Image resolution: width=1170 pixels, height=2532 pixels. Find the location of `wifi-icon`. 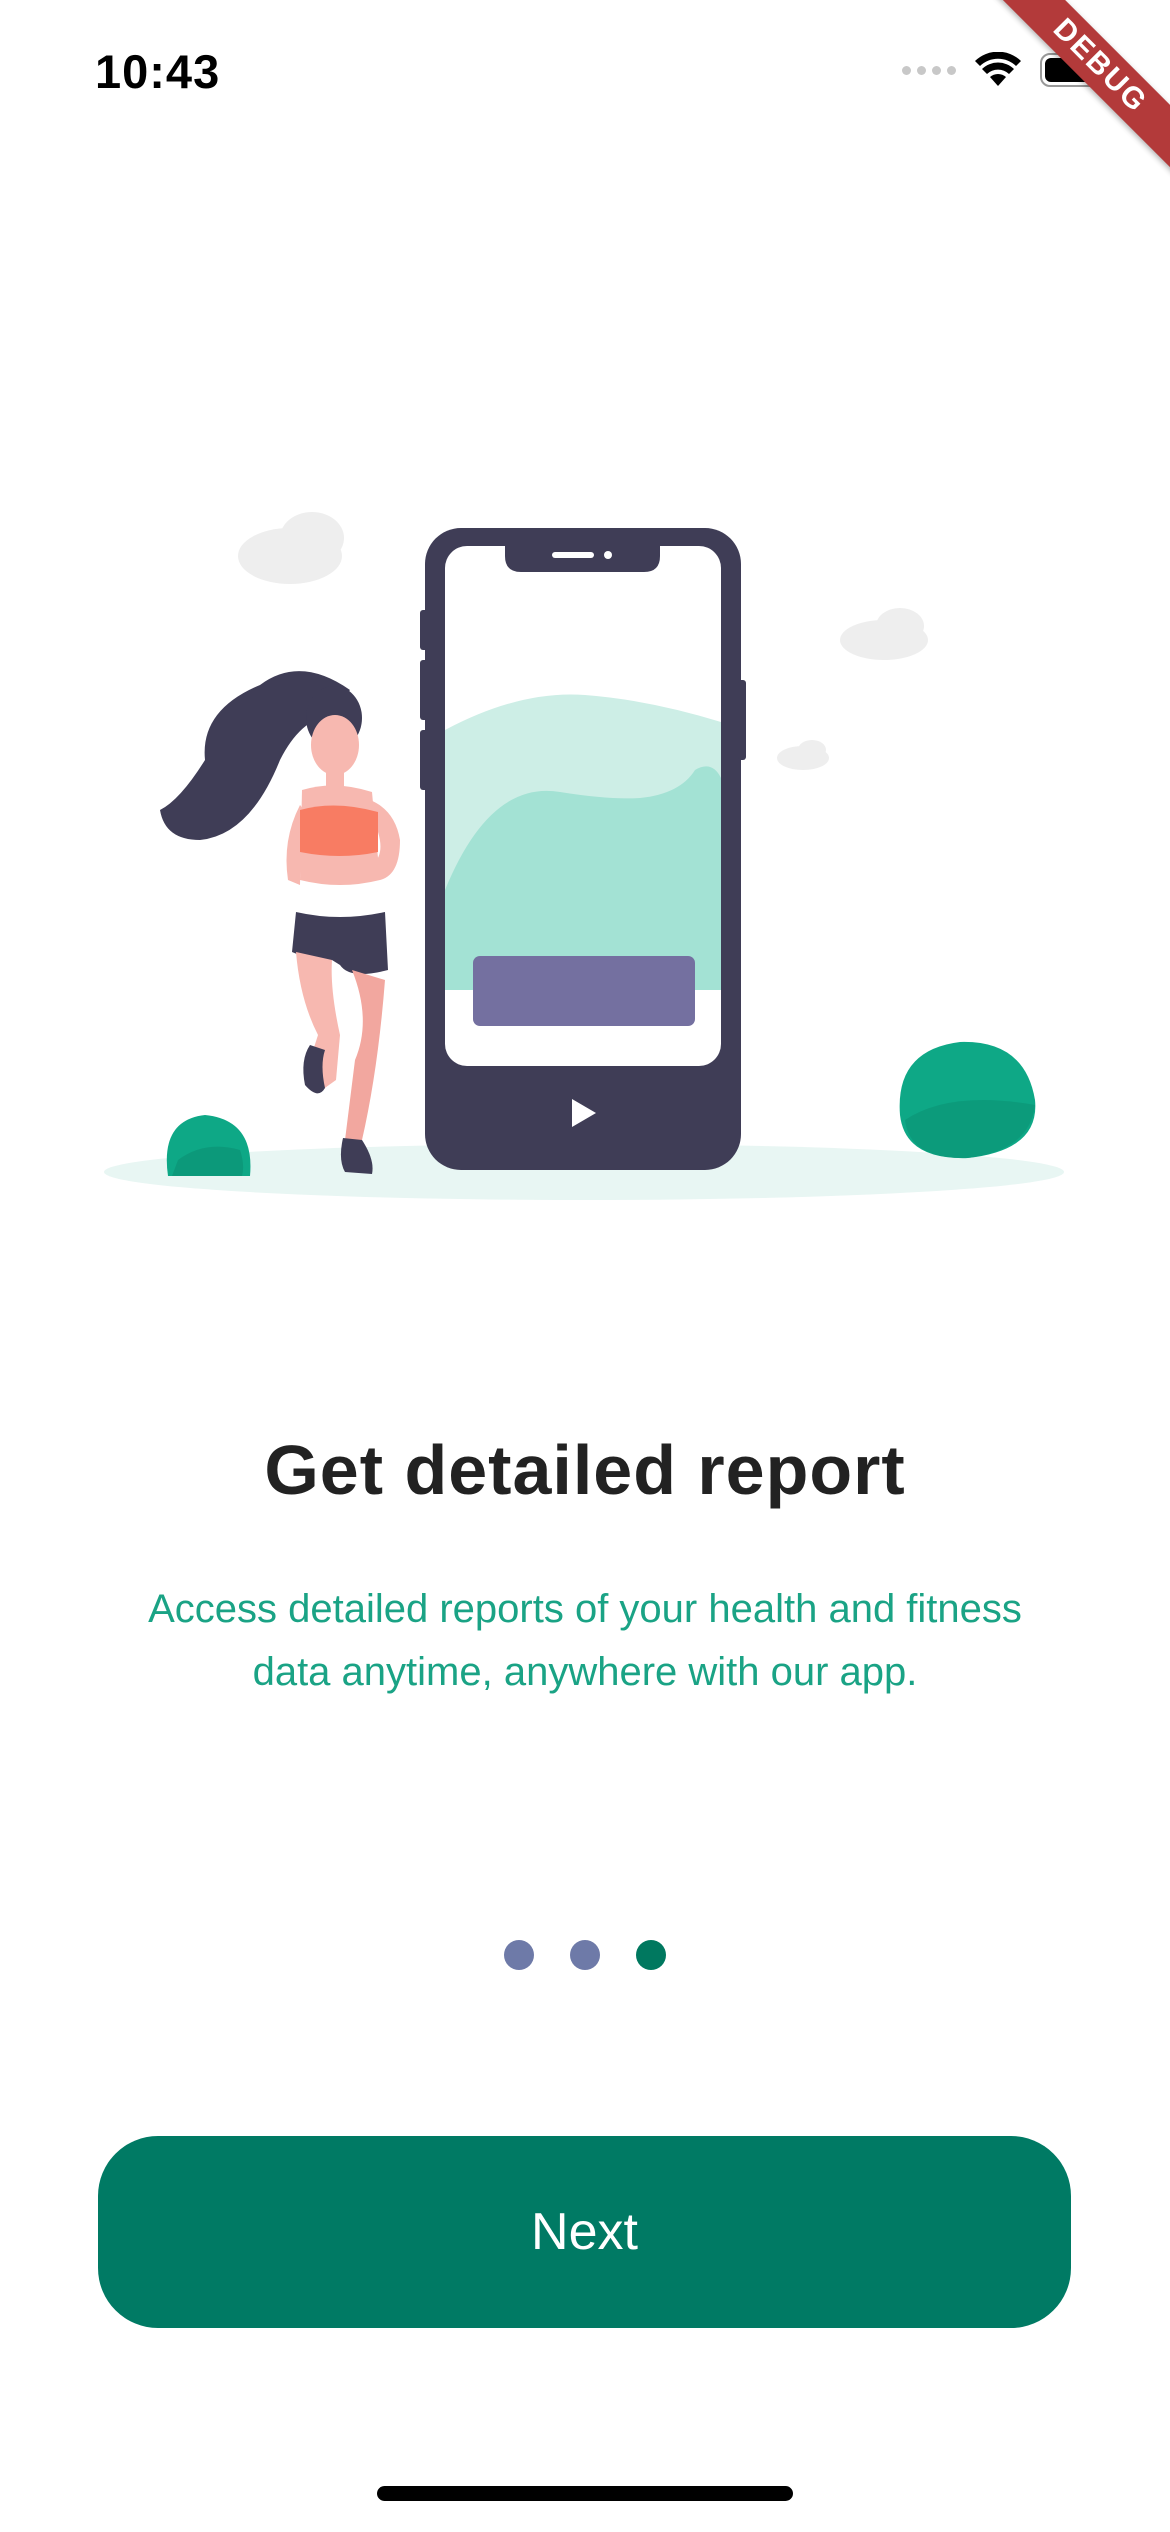

wifi-icon is located at coordinates (998, 69).